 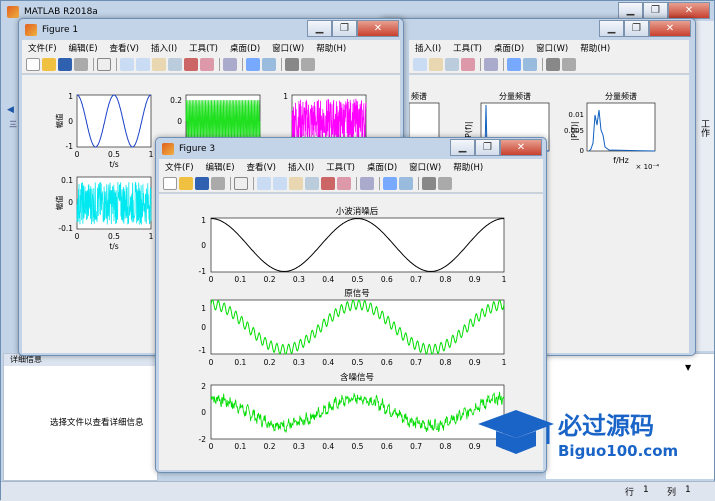 I want to click on fig1-plotB-ytick-02: 0.2, so click(x=176, y=100).